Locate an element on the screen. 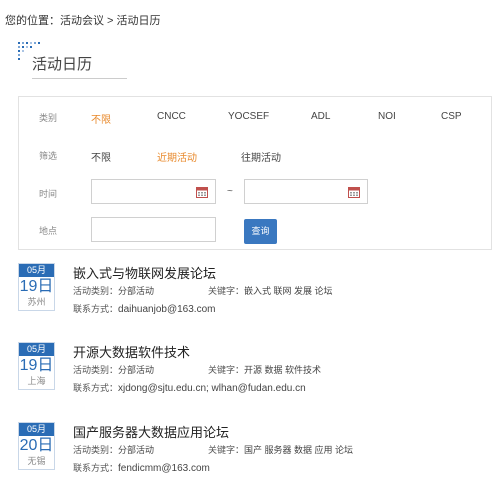 The image size is (500, 499). event-contact: 联系方式：fendicmm@163.com is located at coordinates (141, 467).